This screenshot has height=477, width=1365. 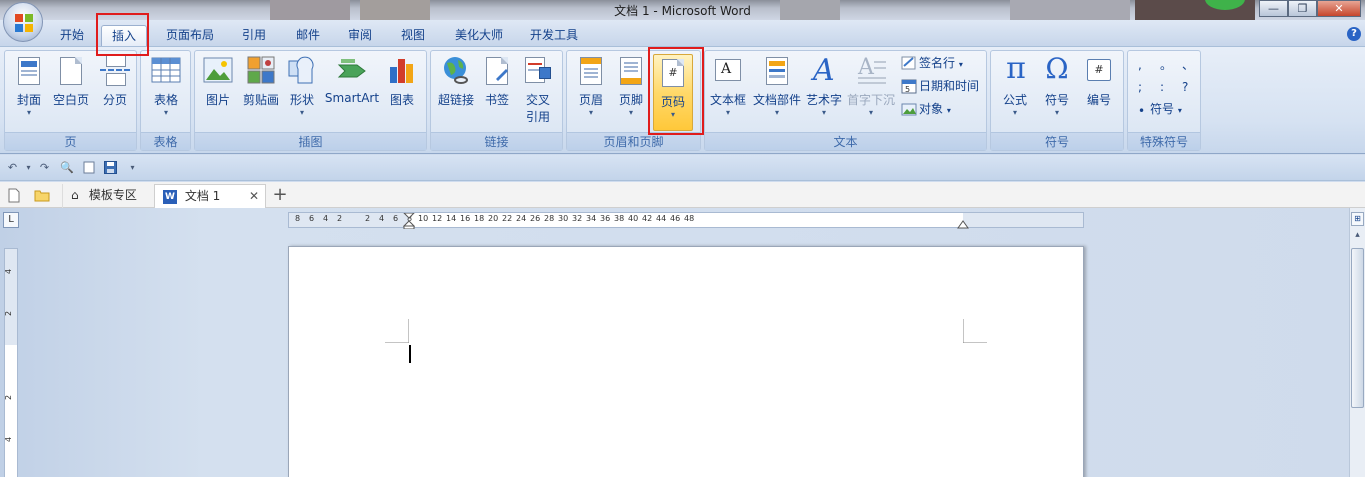 What do you see at coordinates (1164, 141) in the screenshot?
I see `group-label-special-symbols: 特殊符号` at bounding box center [1164, 141].